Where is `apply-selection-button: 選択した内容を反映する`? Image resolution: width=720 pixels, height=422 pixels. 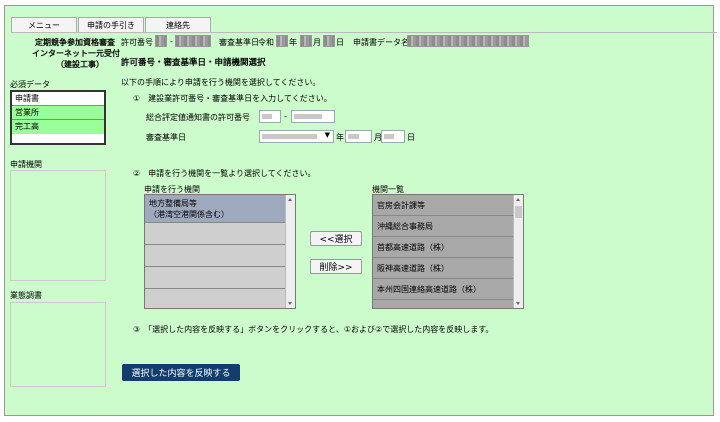
apply-selection-button: 選択した内容を反映する is located at coordinates (181, 372).